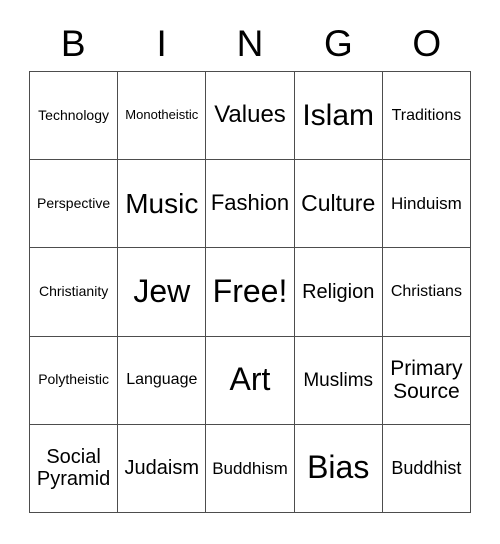  I want to click on bingo-cell: Perspective, so click(74, 204).